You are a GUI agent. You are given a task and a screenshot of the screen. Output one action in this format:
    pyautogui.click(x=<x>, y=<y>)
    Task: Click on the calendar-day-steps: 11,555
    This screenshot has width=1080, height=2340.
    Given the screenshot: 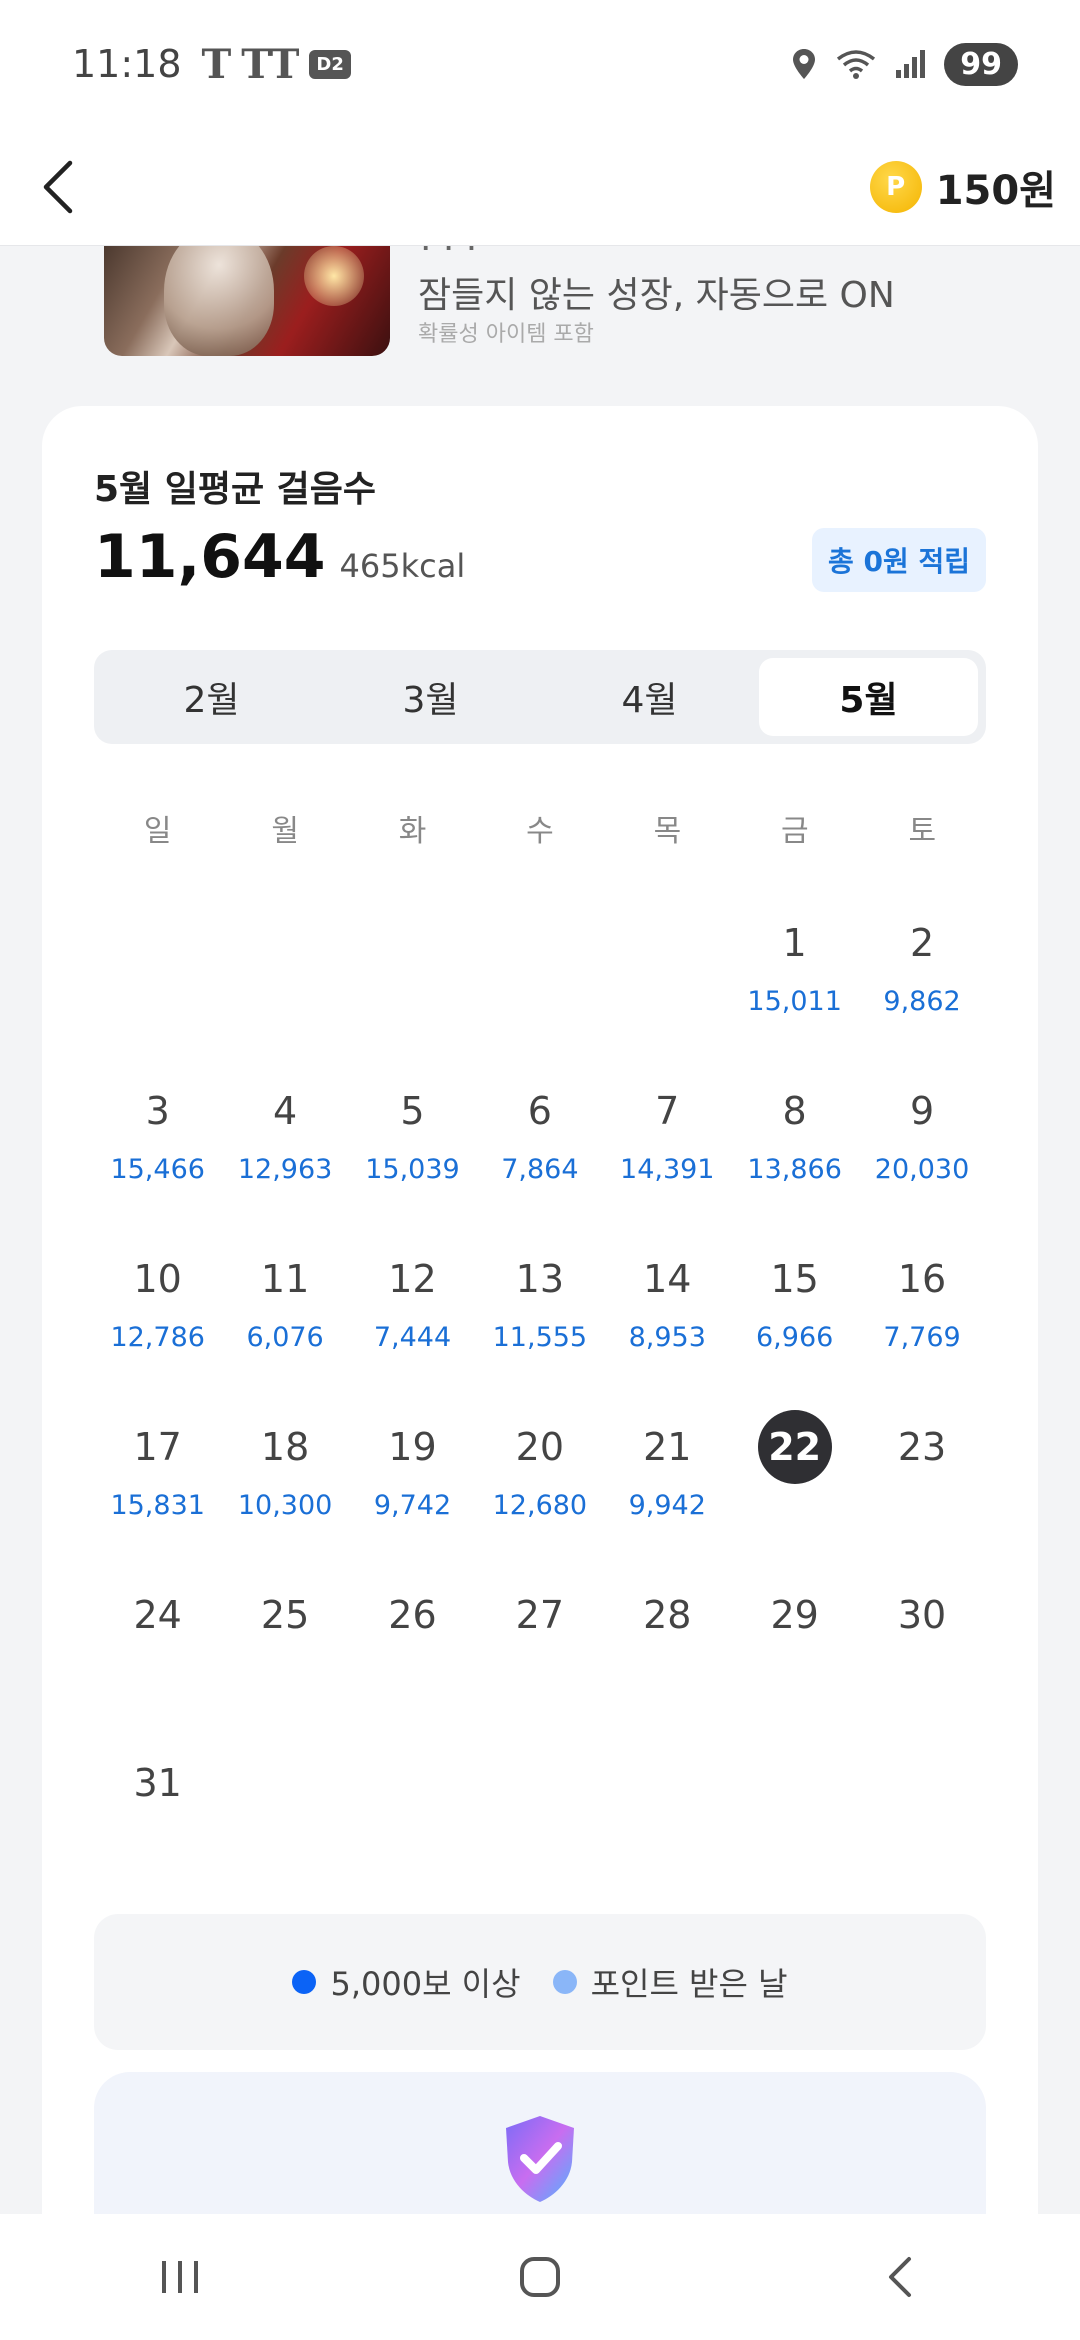 What is the action you would take?
    pyautogui.click(x=540, y=1337)
    